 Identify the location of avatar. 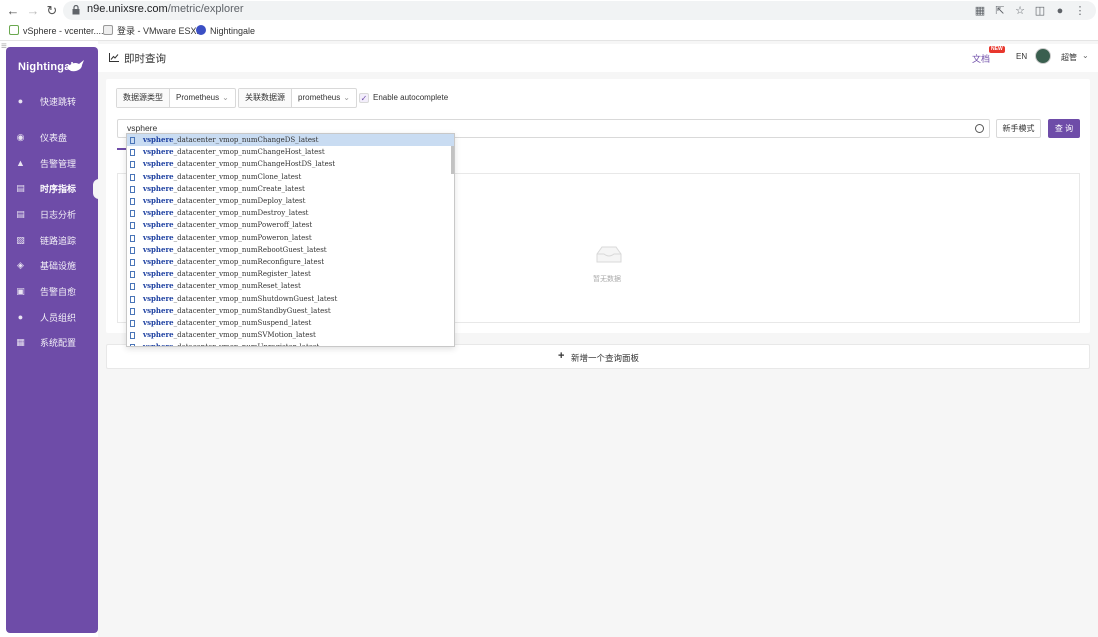
(1043, 56).